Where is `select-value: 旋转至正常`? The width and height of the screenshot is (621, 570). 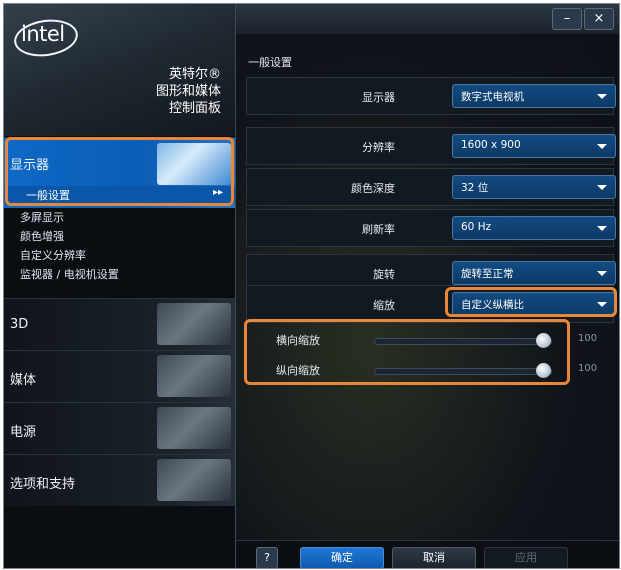
select-value: 旋转至正常 is located at coordinates (487, 274).